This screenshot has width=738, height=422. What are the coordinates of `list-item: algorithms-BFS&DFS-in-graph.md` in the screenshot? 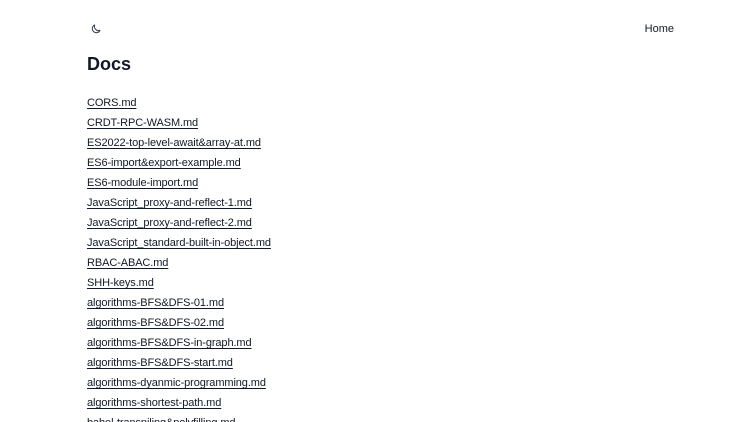 It's located at (179, 343).